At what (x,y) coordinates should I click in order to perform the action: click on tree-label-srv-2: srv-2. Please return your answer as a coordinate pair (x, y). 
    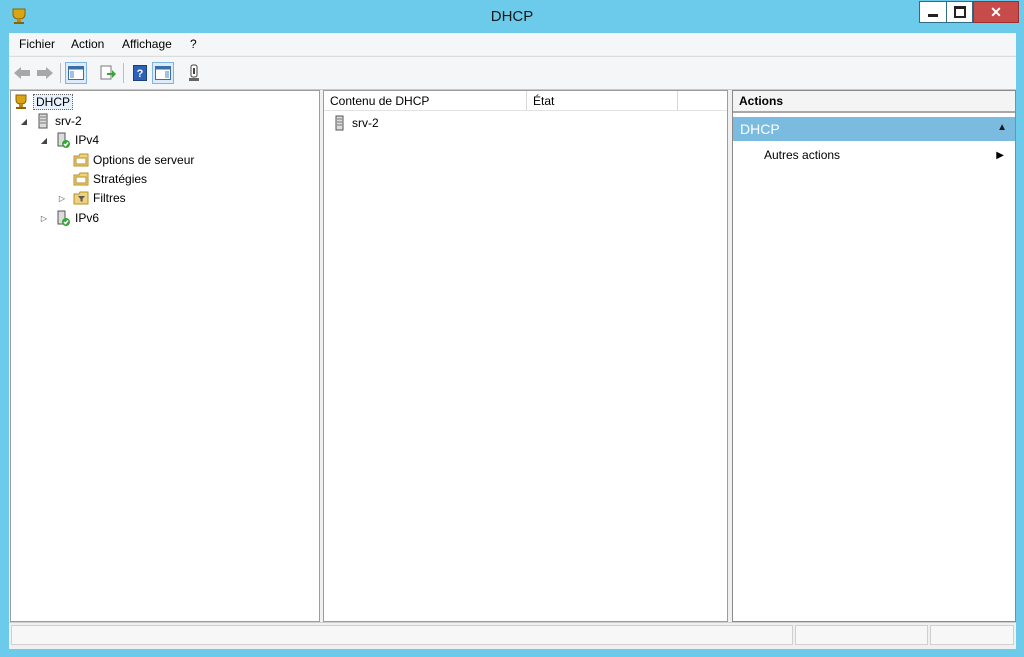
    Looking at the image, I should click on (68, 121).